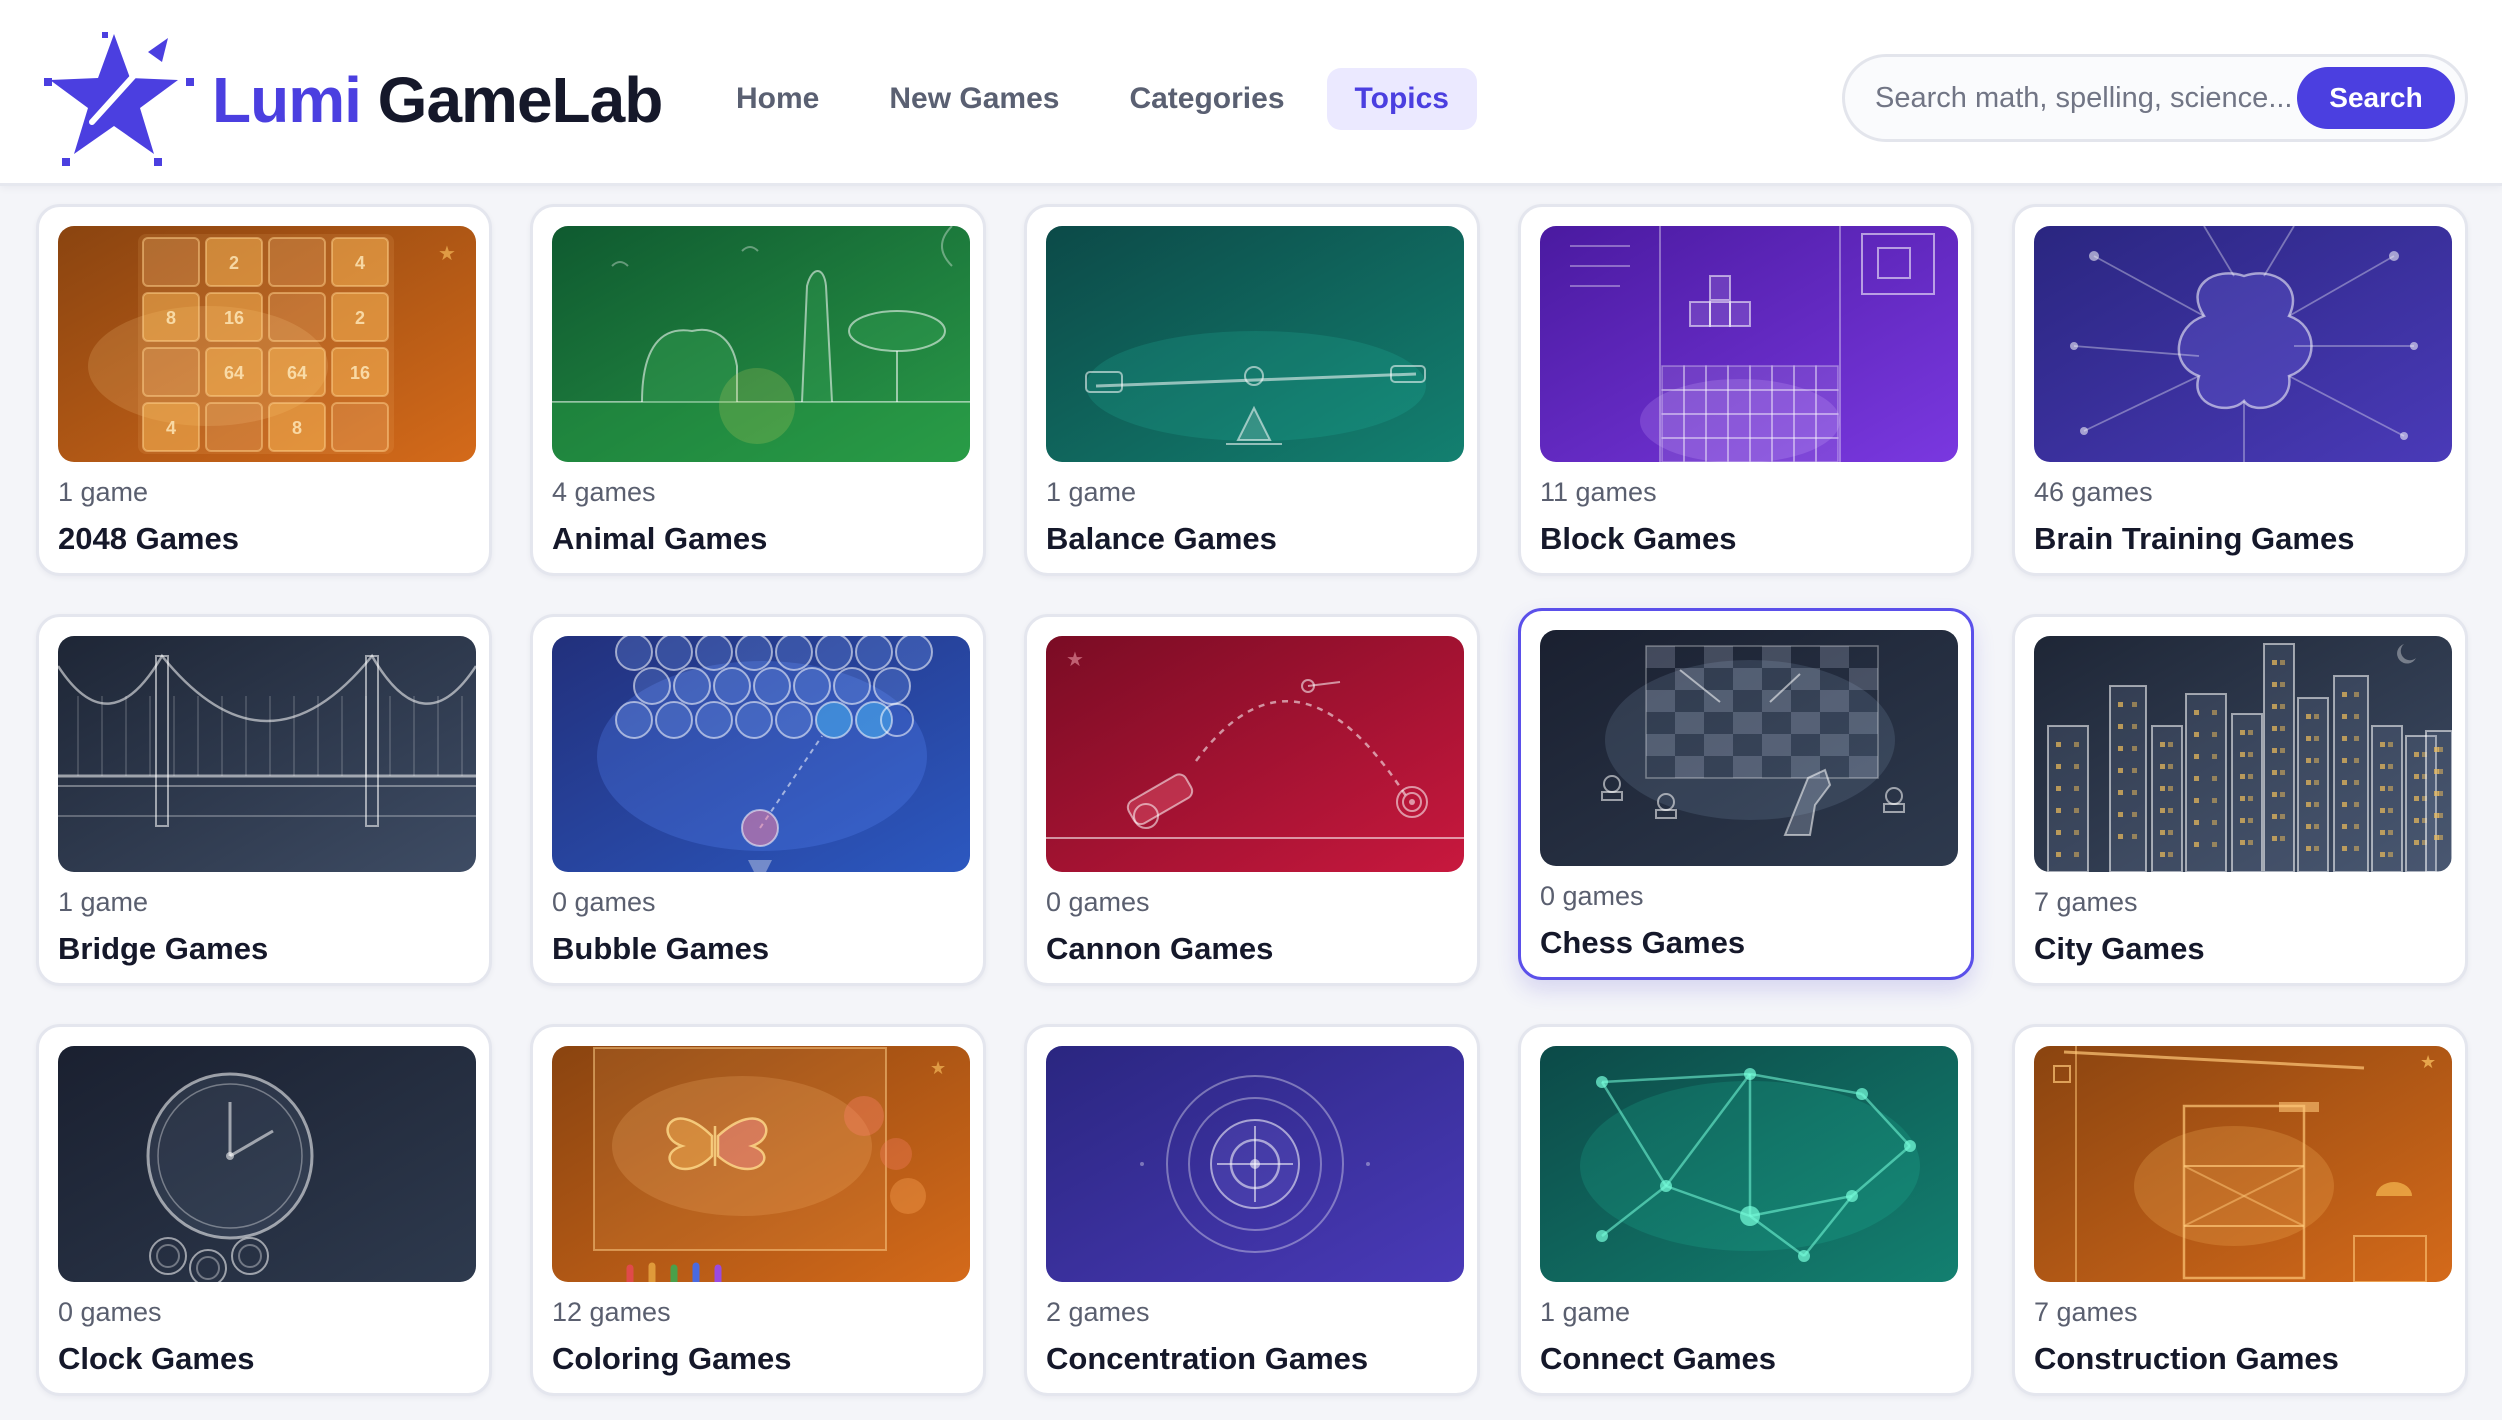 This screenshot has width=2502, height=1420. I want to click on topic-card: 0 games Clock Games, so click(264, 1210).